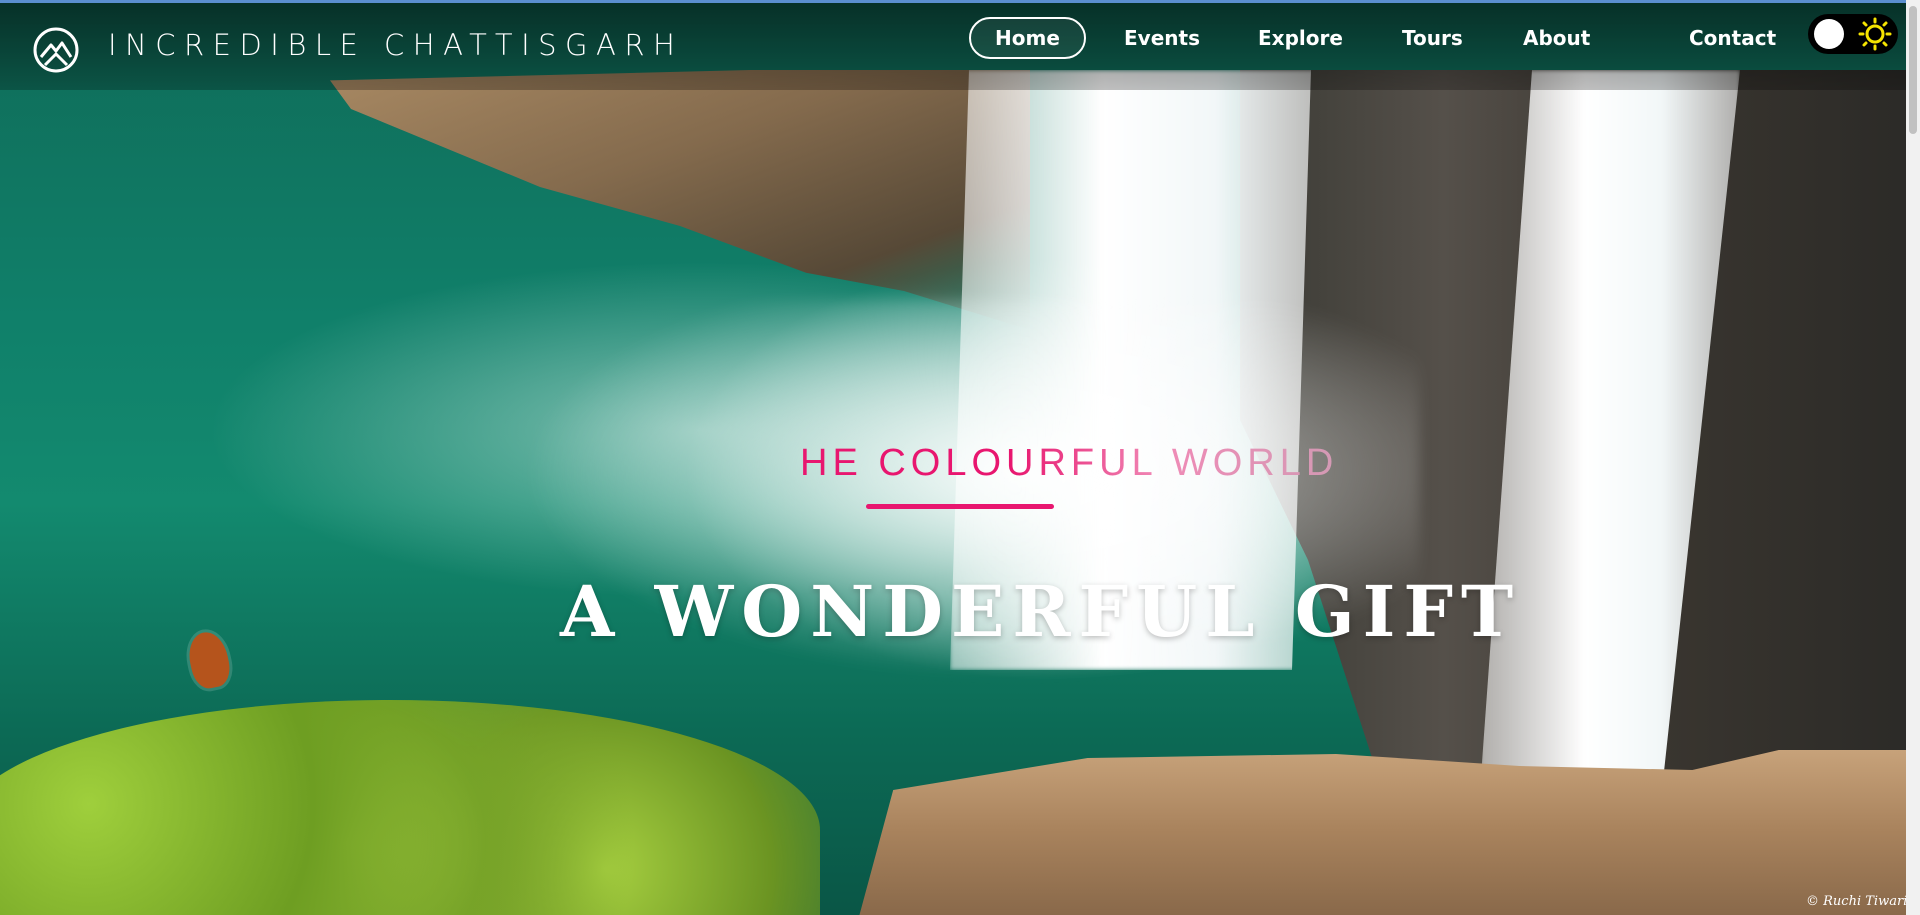  Describe the element at coordinates (209, 660) in the screenshot. I see `boat` at that location.